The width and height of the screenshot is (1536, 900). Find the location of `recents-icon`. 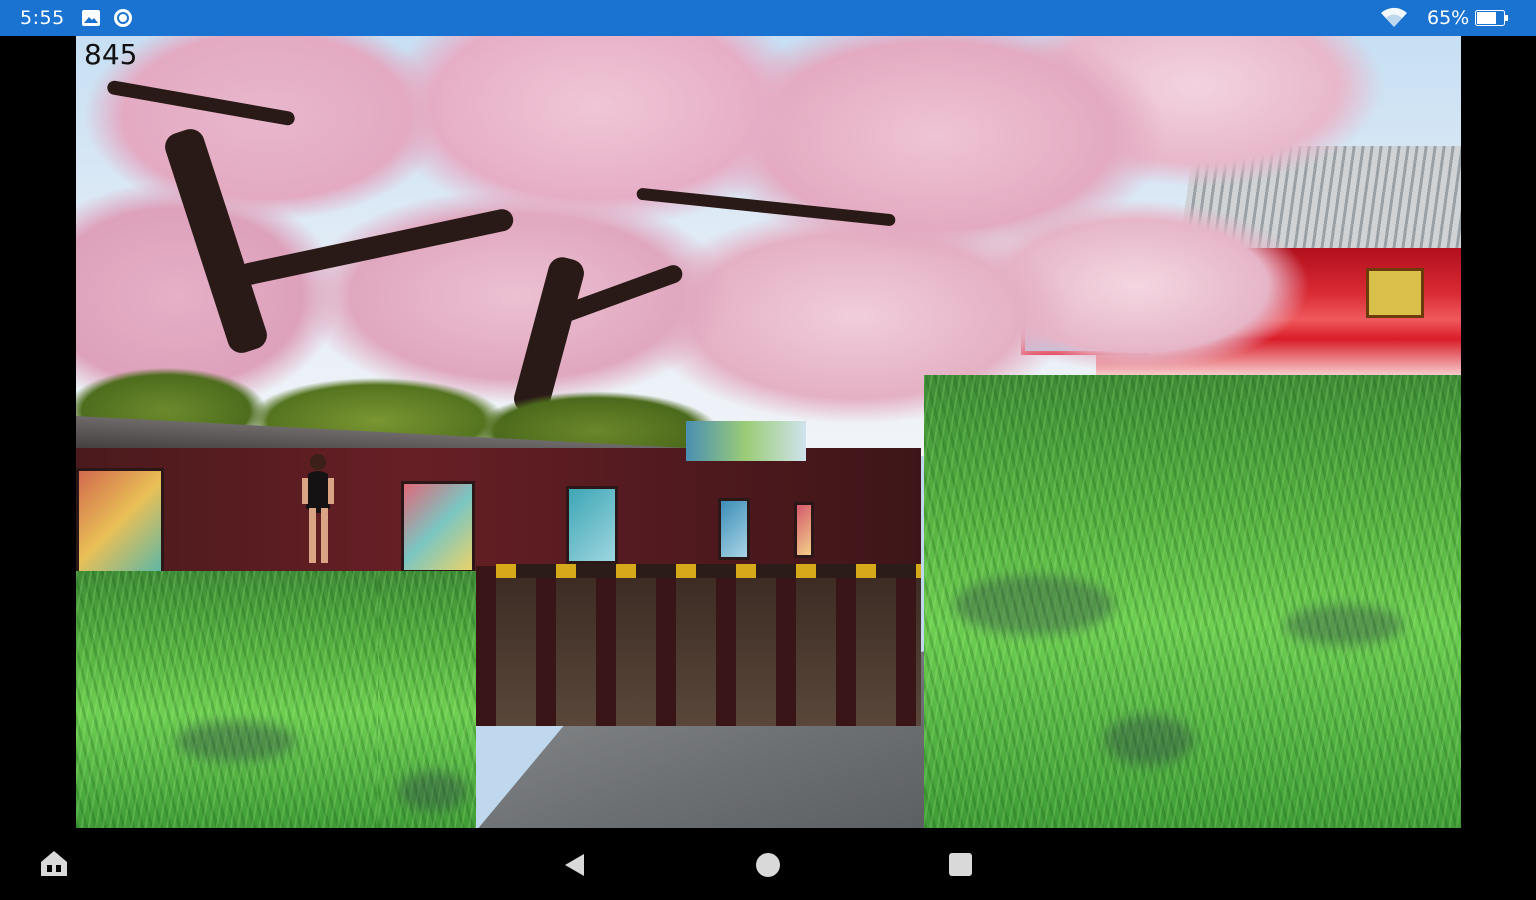

recents-icon is located at coordinates (960, 864).